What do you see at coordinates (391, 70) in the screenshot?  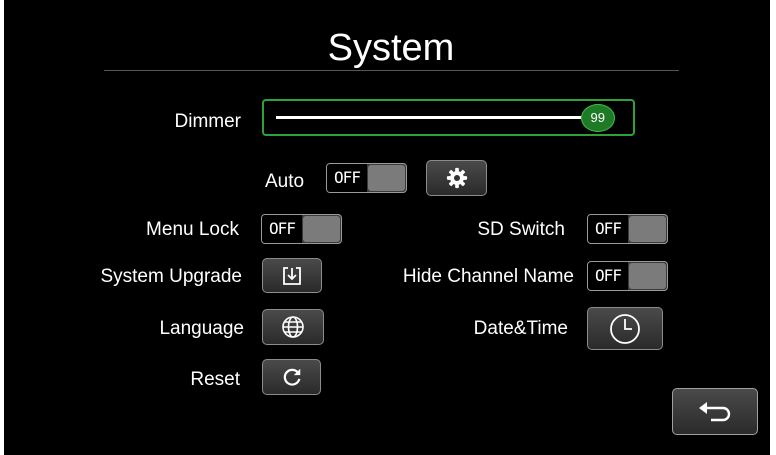 I see `title-divider` at bounding box center [391, 70].